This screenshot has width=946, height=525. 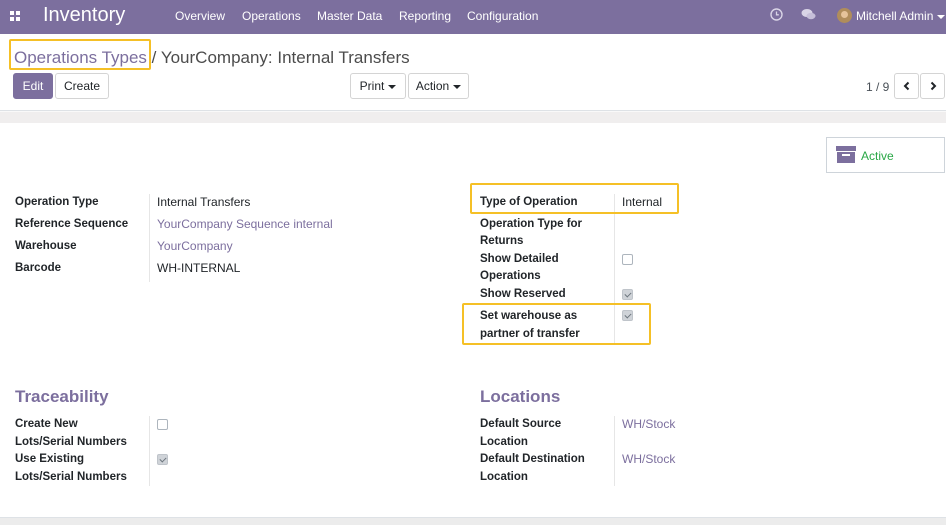 I want to click on returns-type-label-line2: Returns, so click(x=502, y=241).